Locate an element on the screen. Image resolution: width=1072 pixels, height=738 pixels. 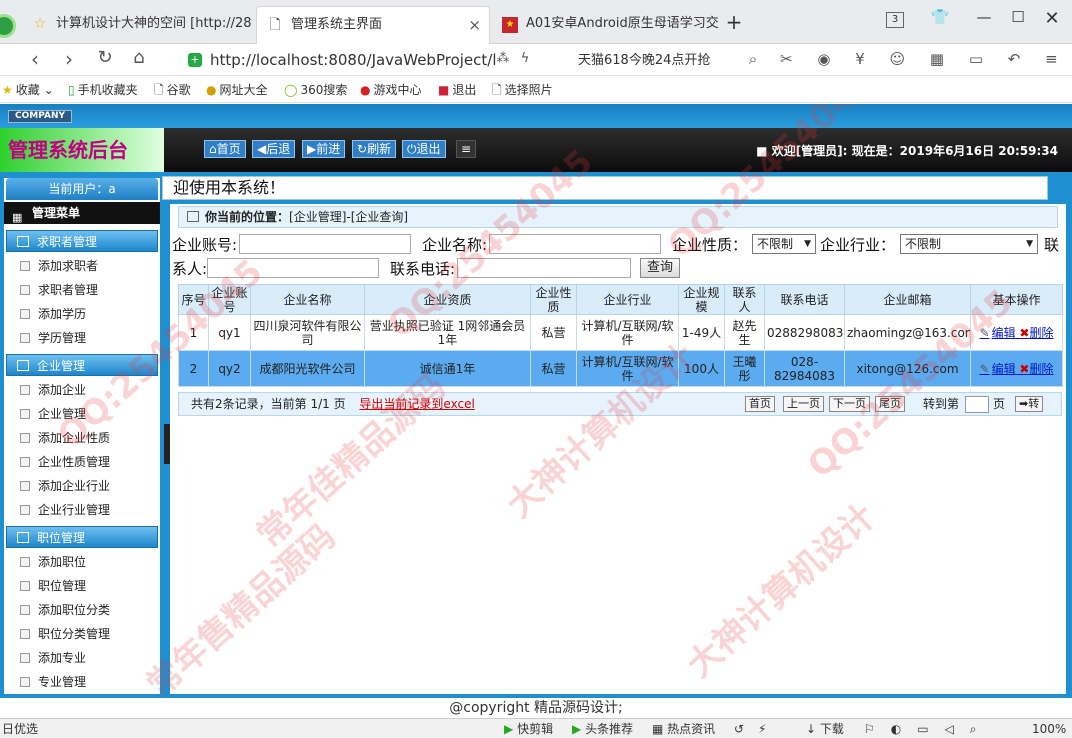
zoom-level: 100% is located at coordinates (1049, 728).